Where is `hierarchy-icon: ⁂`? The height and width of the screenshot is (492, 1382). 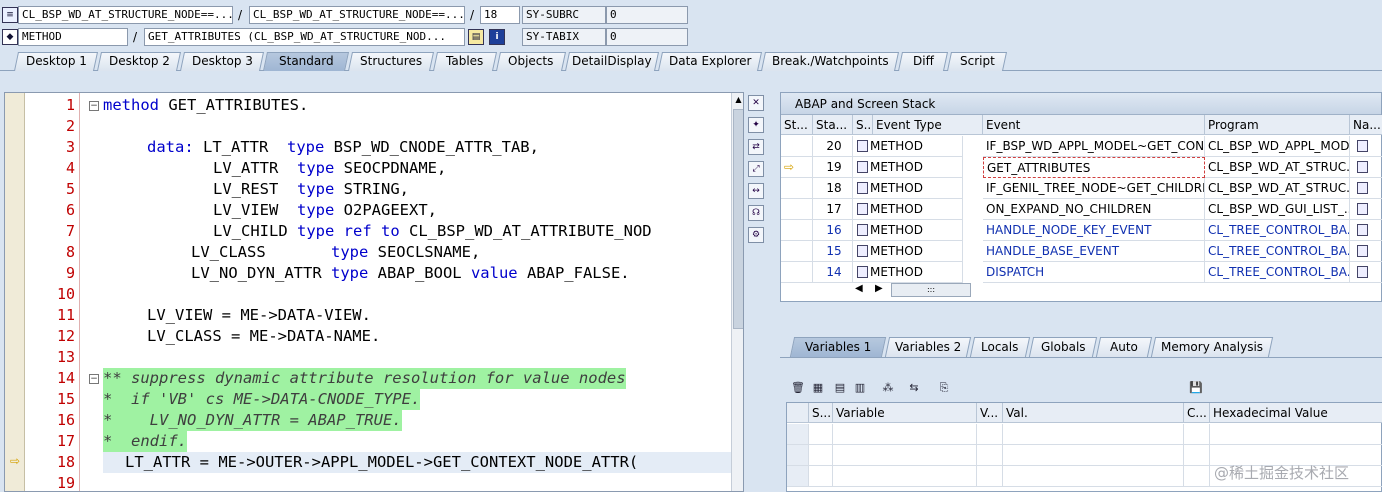
hierarchy-icon: ⁂ is located at coordinates (888, 388).